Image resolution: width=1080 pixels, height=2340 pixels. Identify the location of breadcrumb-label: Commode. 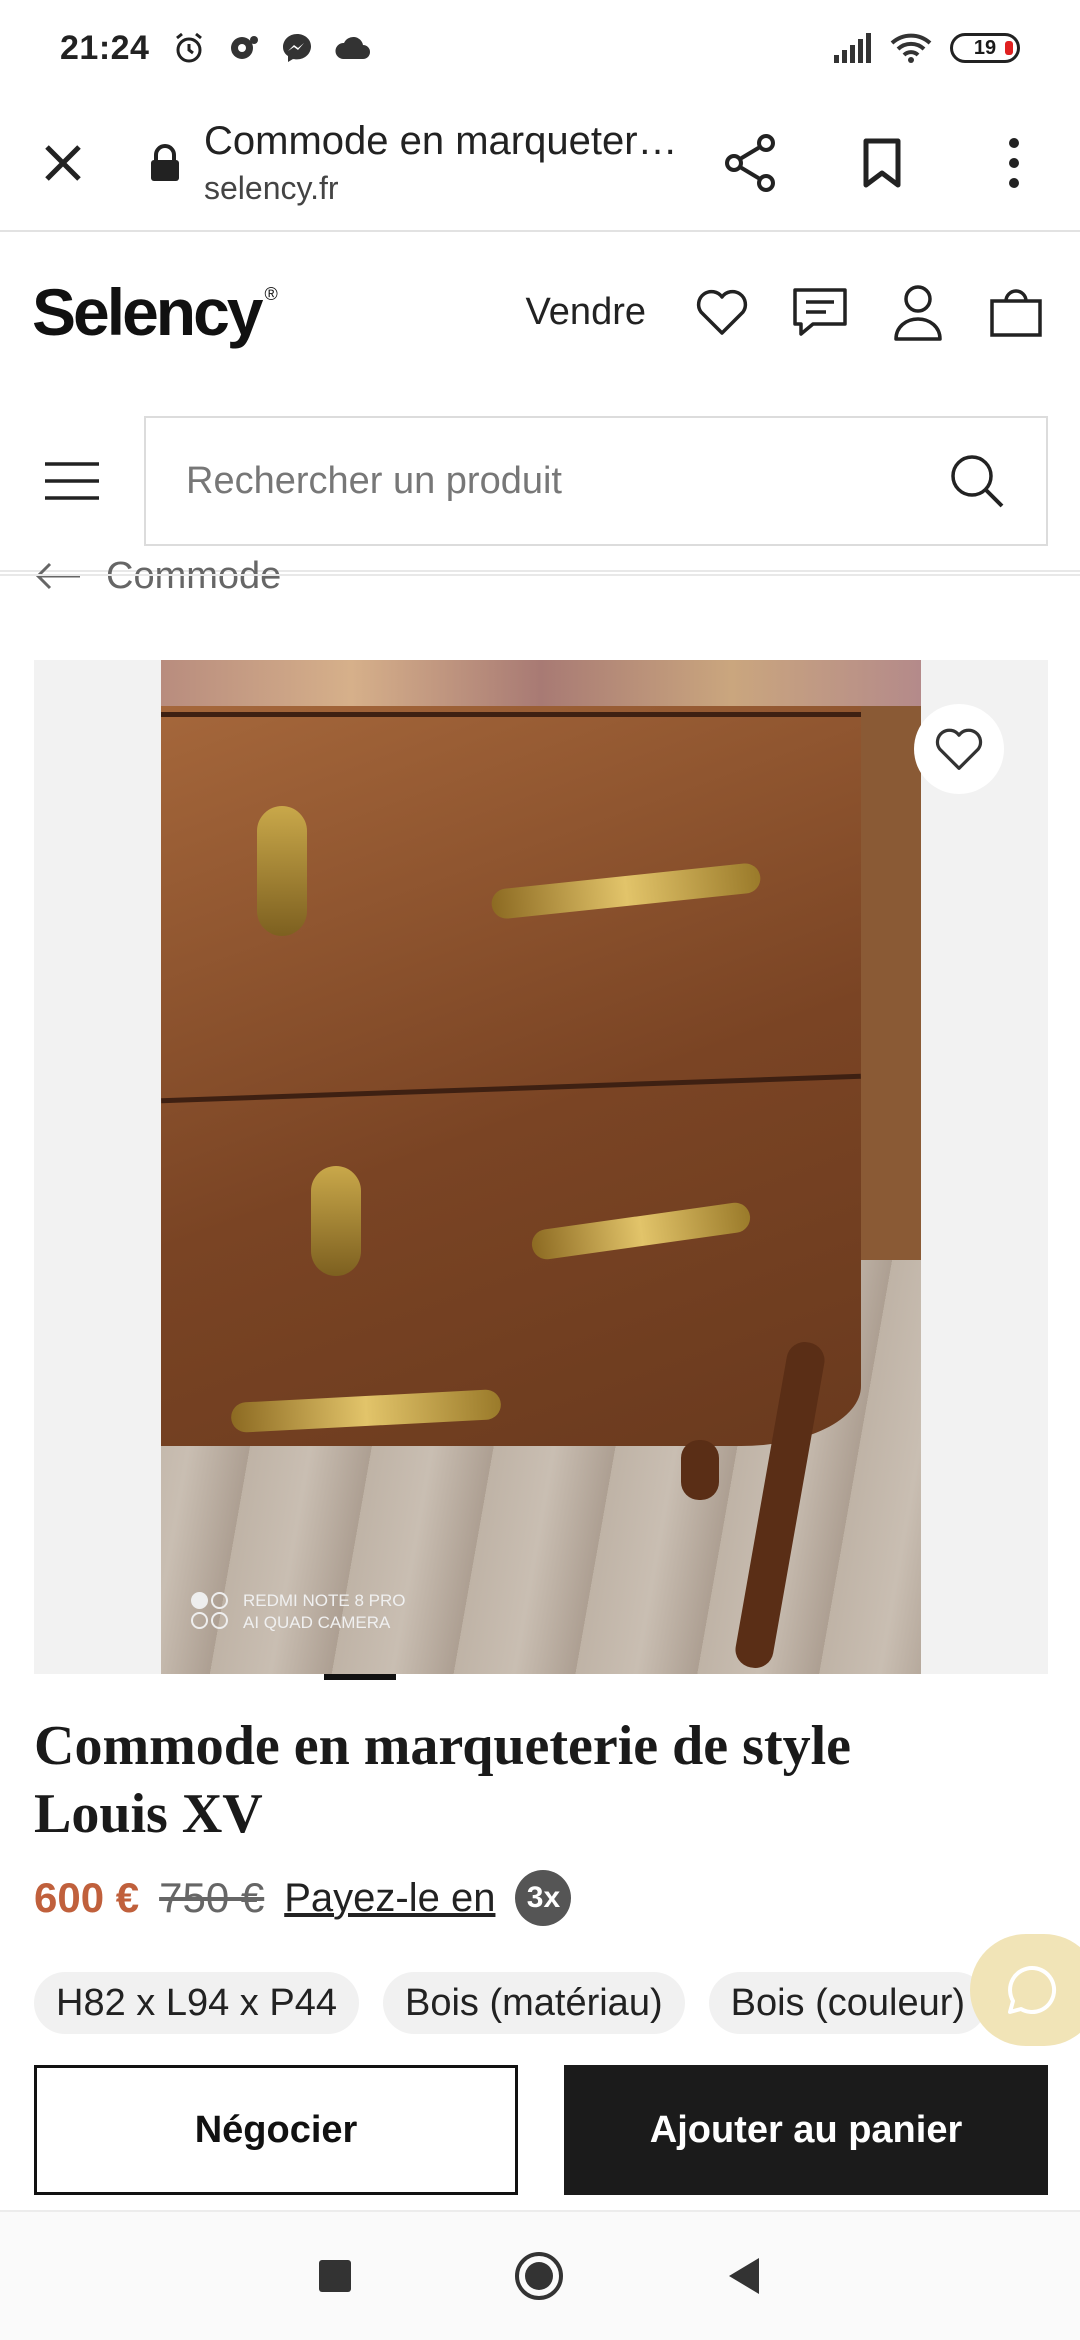
(194, 575).